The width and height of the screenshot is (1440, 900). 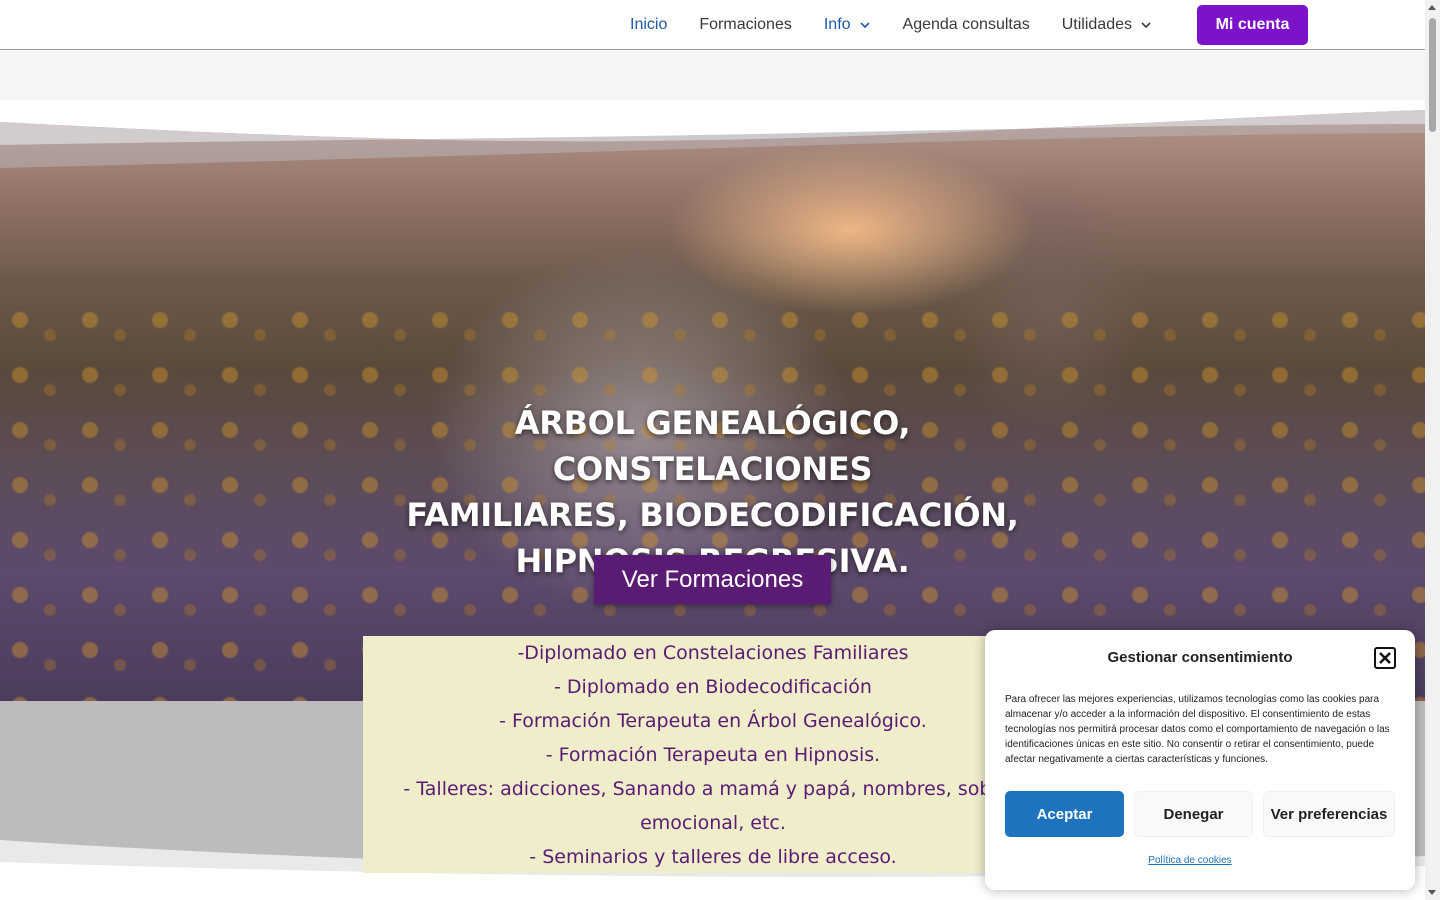 I want to click on page-scrollbar, so click(x=1432, y=450).